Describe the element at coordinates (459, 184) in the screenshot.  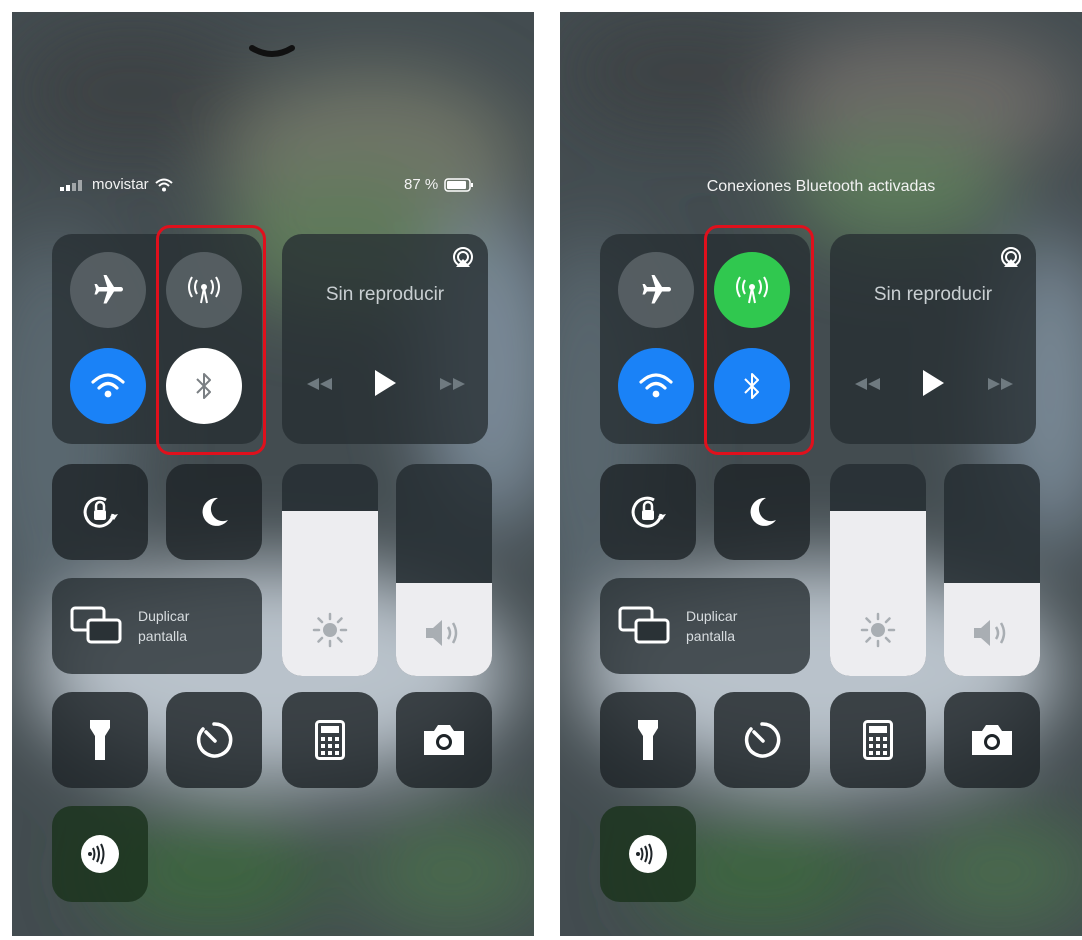
I see `battery-icon` at that location.